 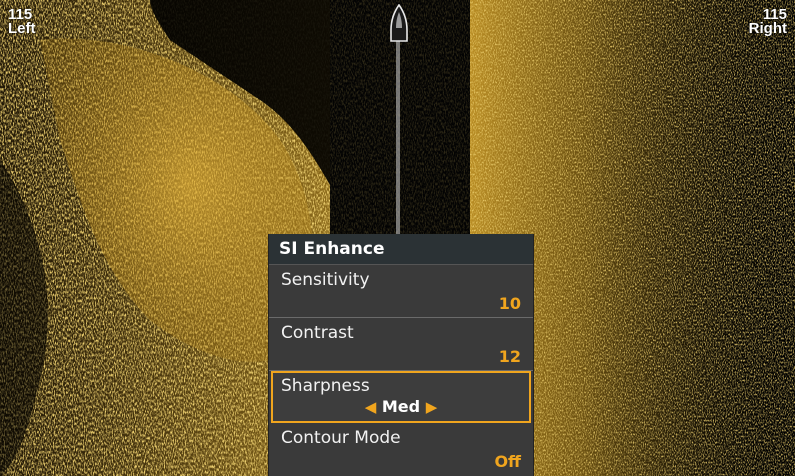 I want to click on right-triangle-icon: ▶, so click(x=432, y=407).